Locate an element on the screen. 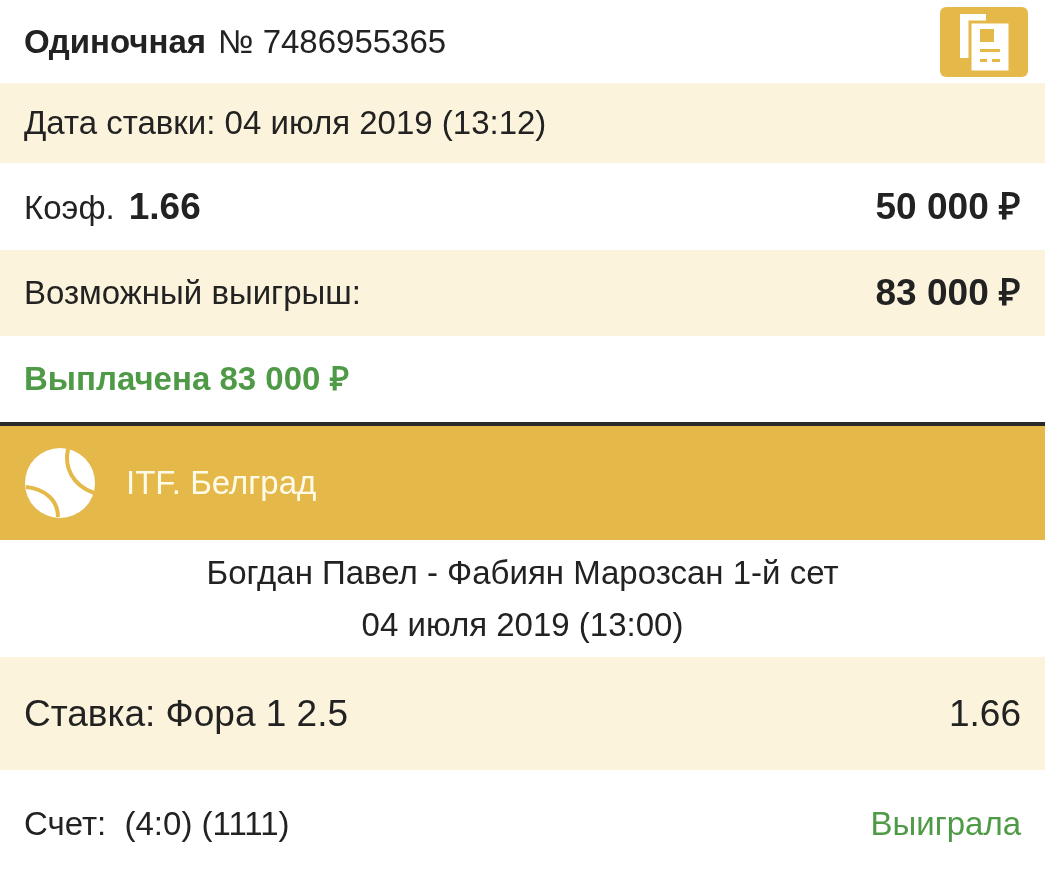 This screenshot has width=1045, height=877. tennis-ball-icon is located at coordinates (60, 483).